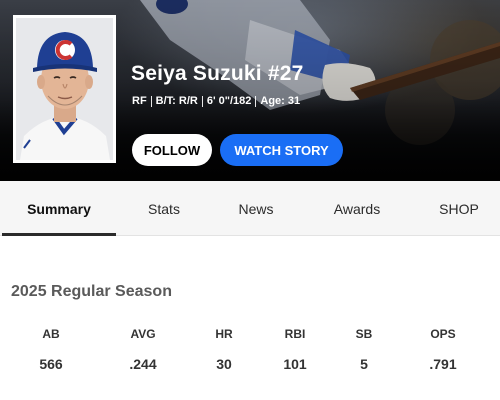  Describe the element at coordinates (172, 150) in the screenshot. I see `follow-button: FOLLOW` at that location.